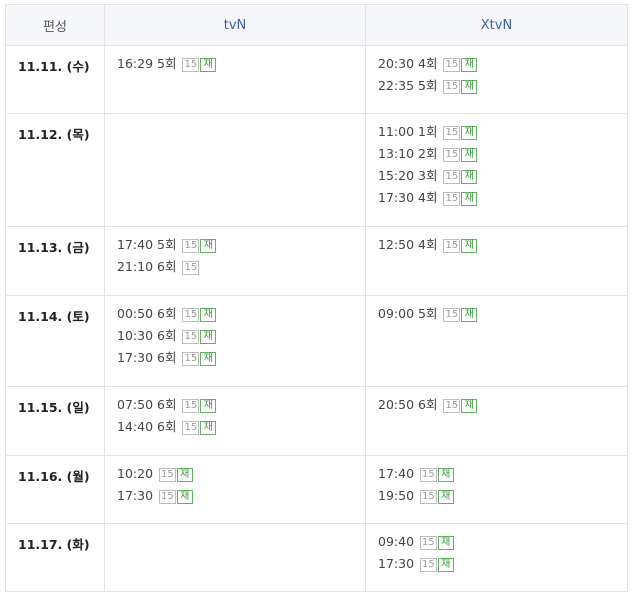 The height and width of the screenshot is (592, 632). Describe the element at coordinates (55, 25) in the screenshot. I see `header-schedule: 편성` at that location.